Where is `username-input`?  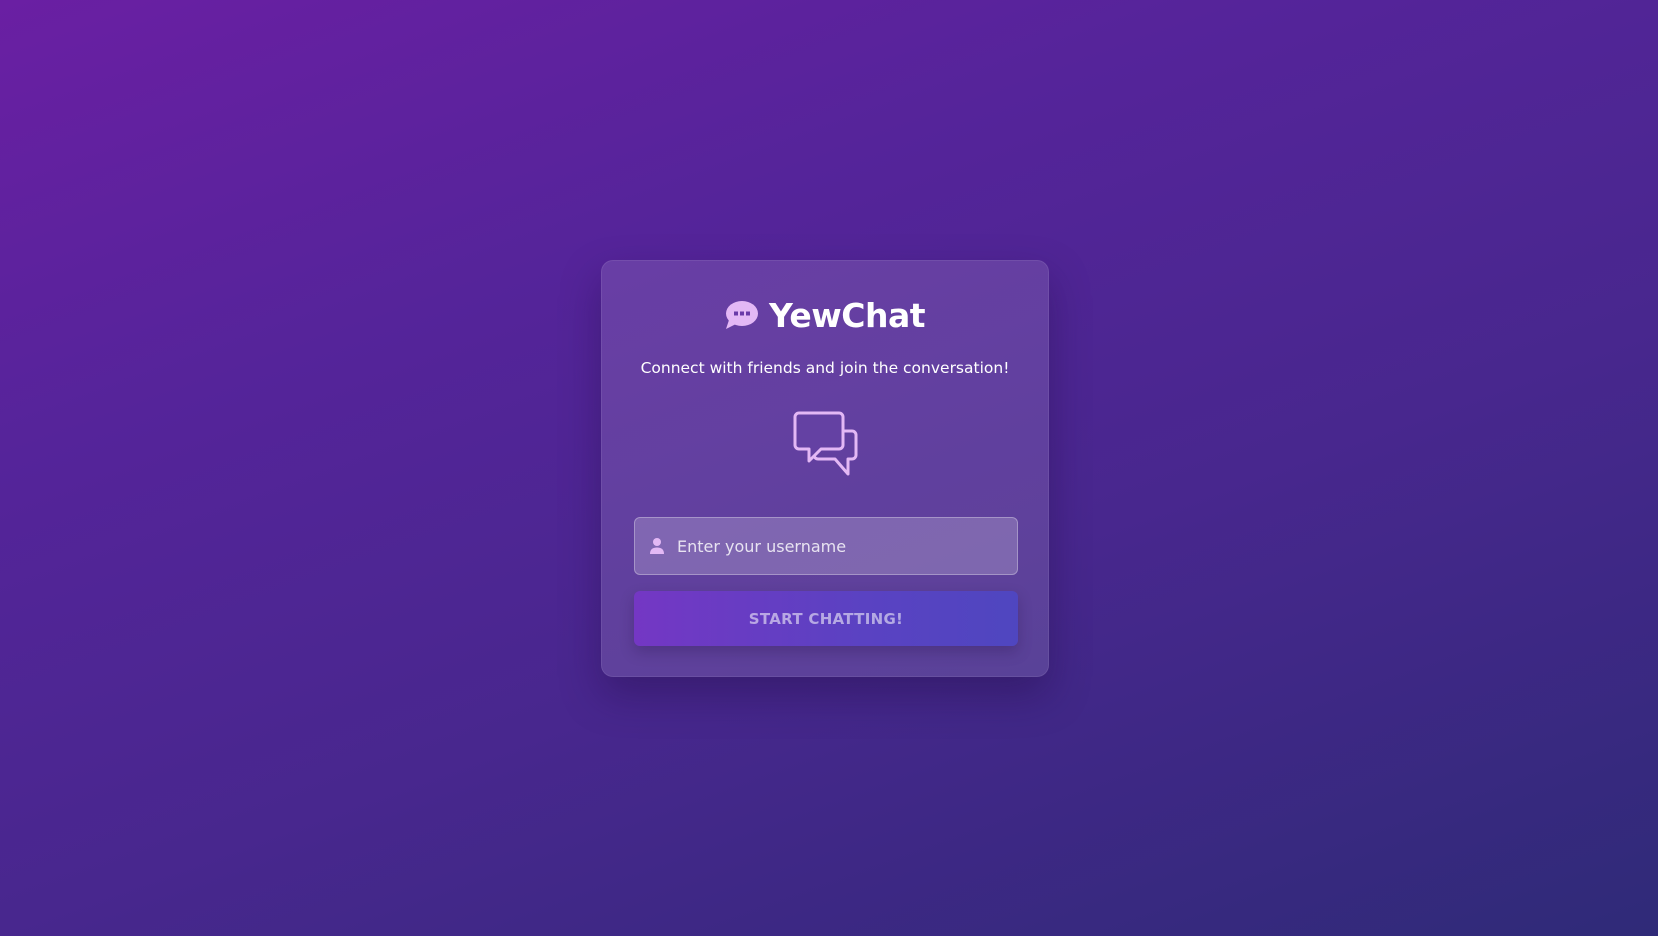 username-input is located at coordinates (847, 546).